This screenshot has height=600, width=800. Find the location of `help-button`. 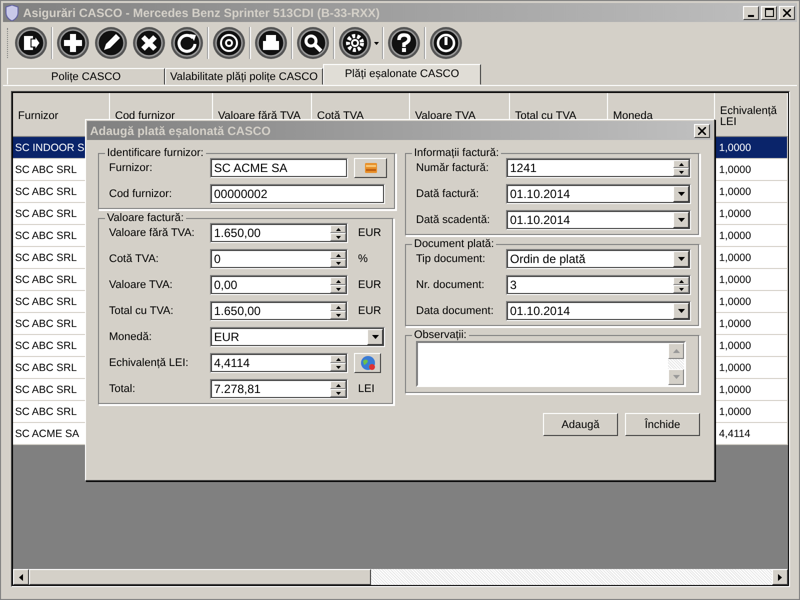

help-button is located at coordinates (404, 43).